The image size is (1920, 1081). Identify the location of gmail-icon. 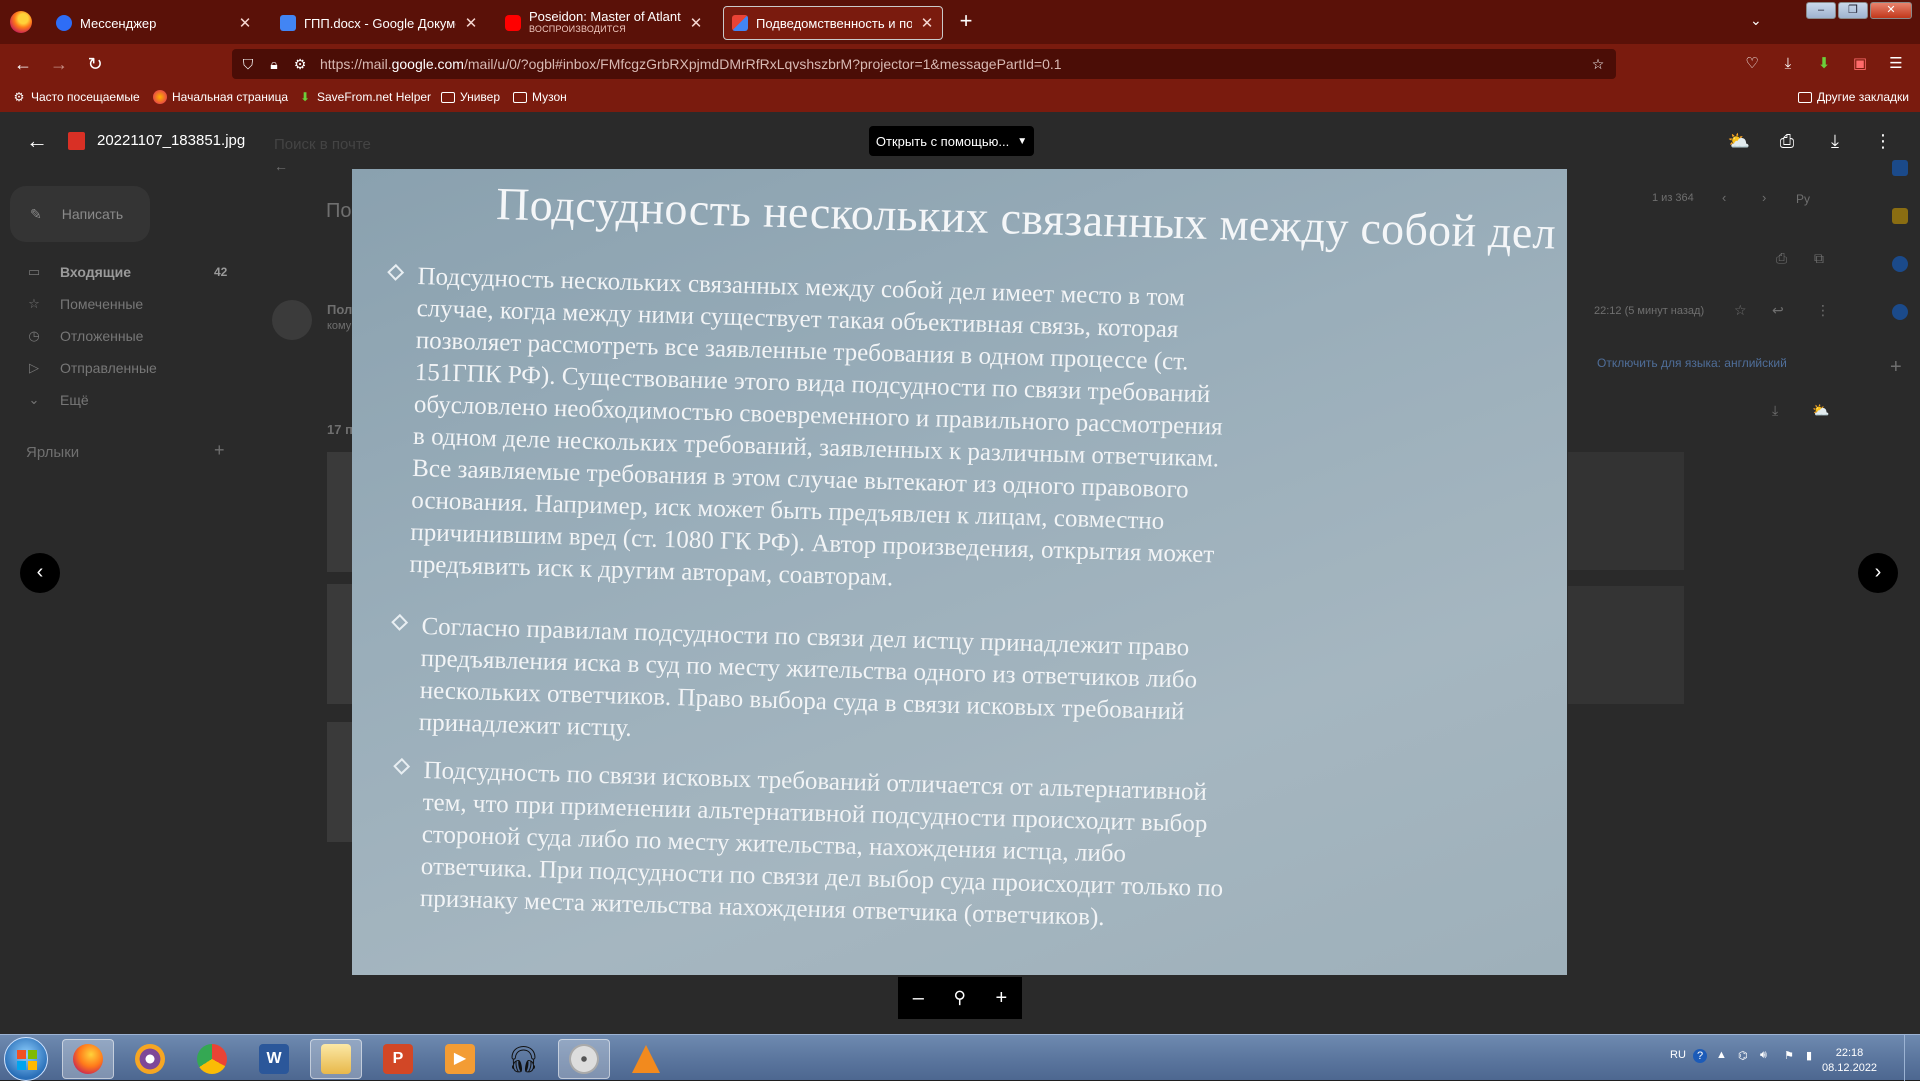
(740, 23).